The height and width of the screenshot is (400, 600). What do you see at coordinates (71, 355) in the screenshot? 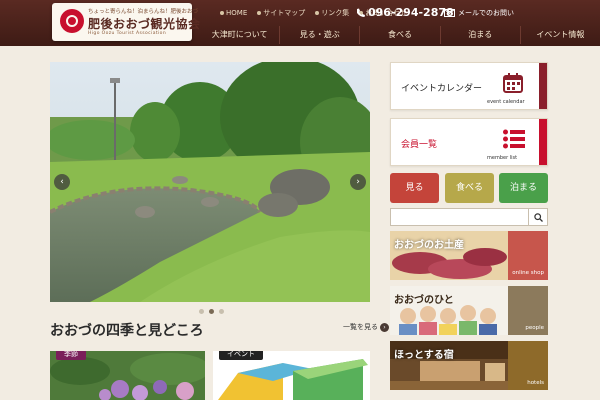
I see `card-tag: 季節` at bounding box center [71, 355].